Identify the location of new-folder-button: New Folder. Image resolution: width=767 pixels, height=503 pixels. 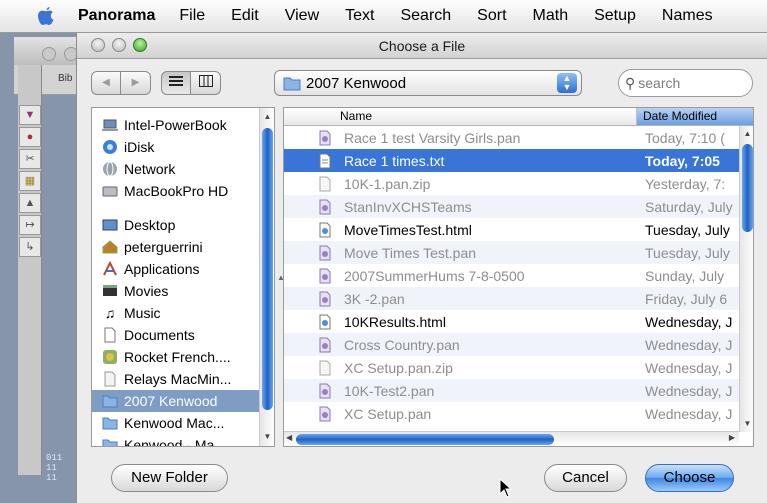
(169, 478).